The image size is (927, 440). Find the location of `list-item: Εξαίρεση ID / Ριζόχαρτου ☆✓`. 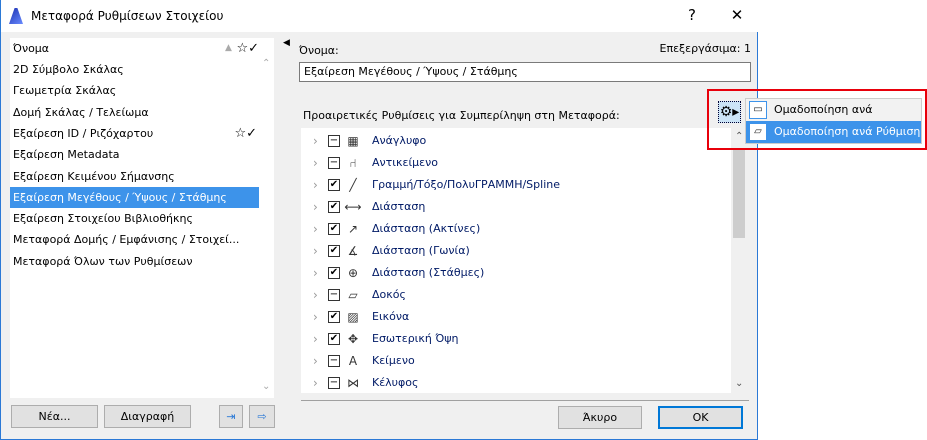

list-item: Εξαίρεση ID / Ριζόχαρτου ☆✓ is located at coordinates (134, 133).